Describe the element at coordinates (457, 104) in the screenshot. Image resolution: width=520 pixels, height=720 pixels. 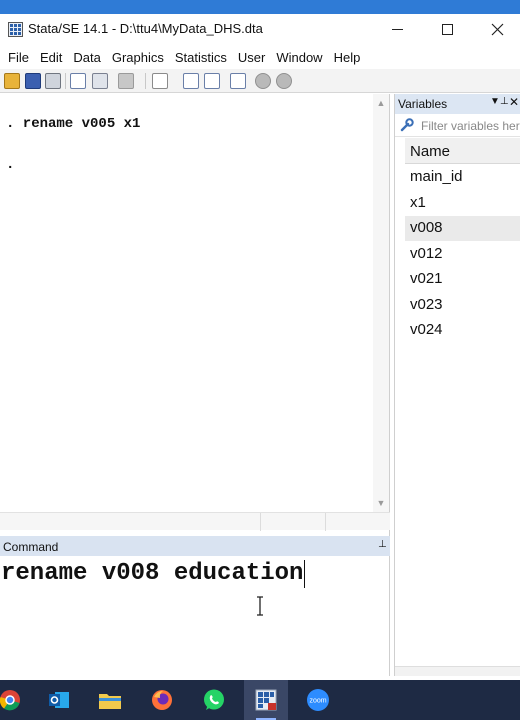
I see `variables-header: Variables ▼⊥ ✕` at that location.